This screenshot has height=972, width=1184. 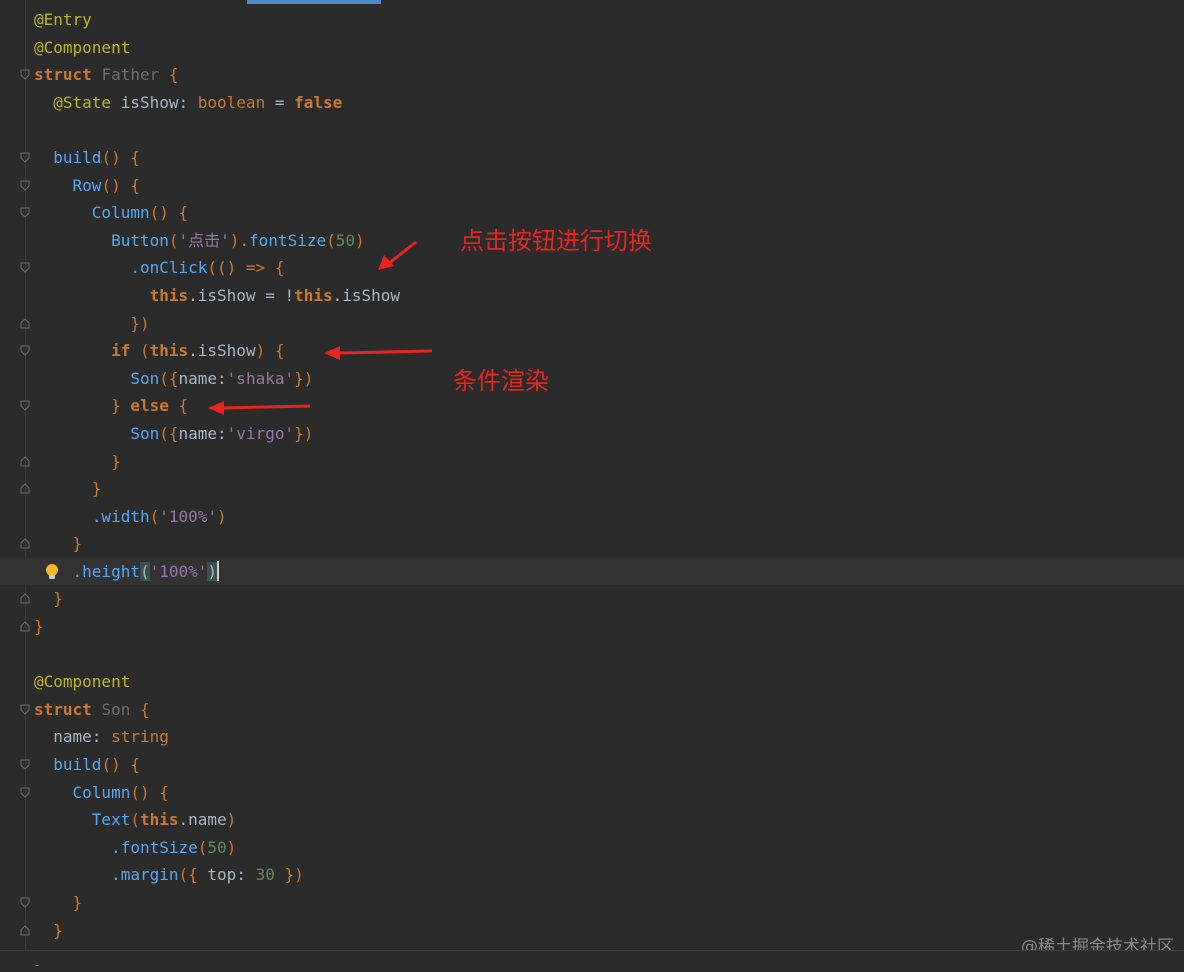 What do you see at coordinates (592, 875) in the screenshot?
I see `code-line: .margin({ top: 30 })` at bounding box center [592, 875].